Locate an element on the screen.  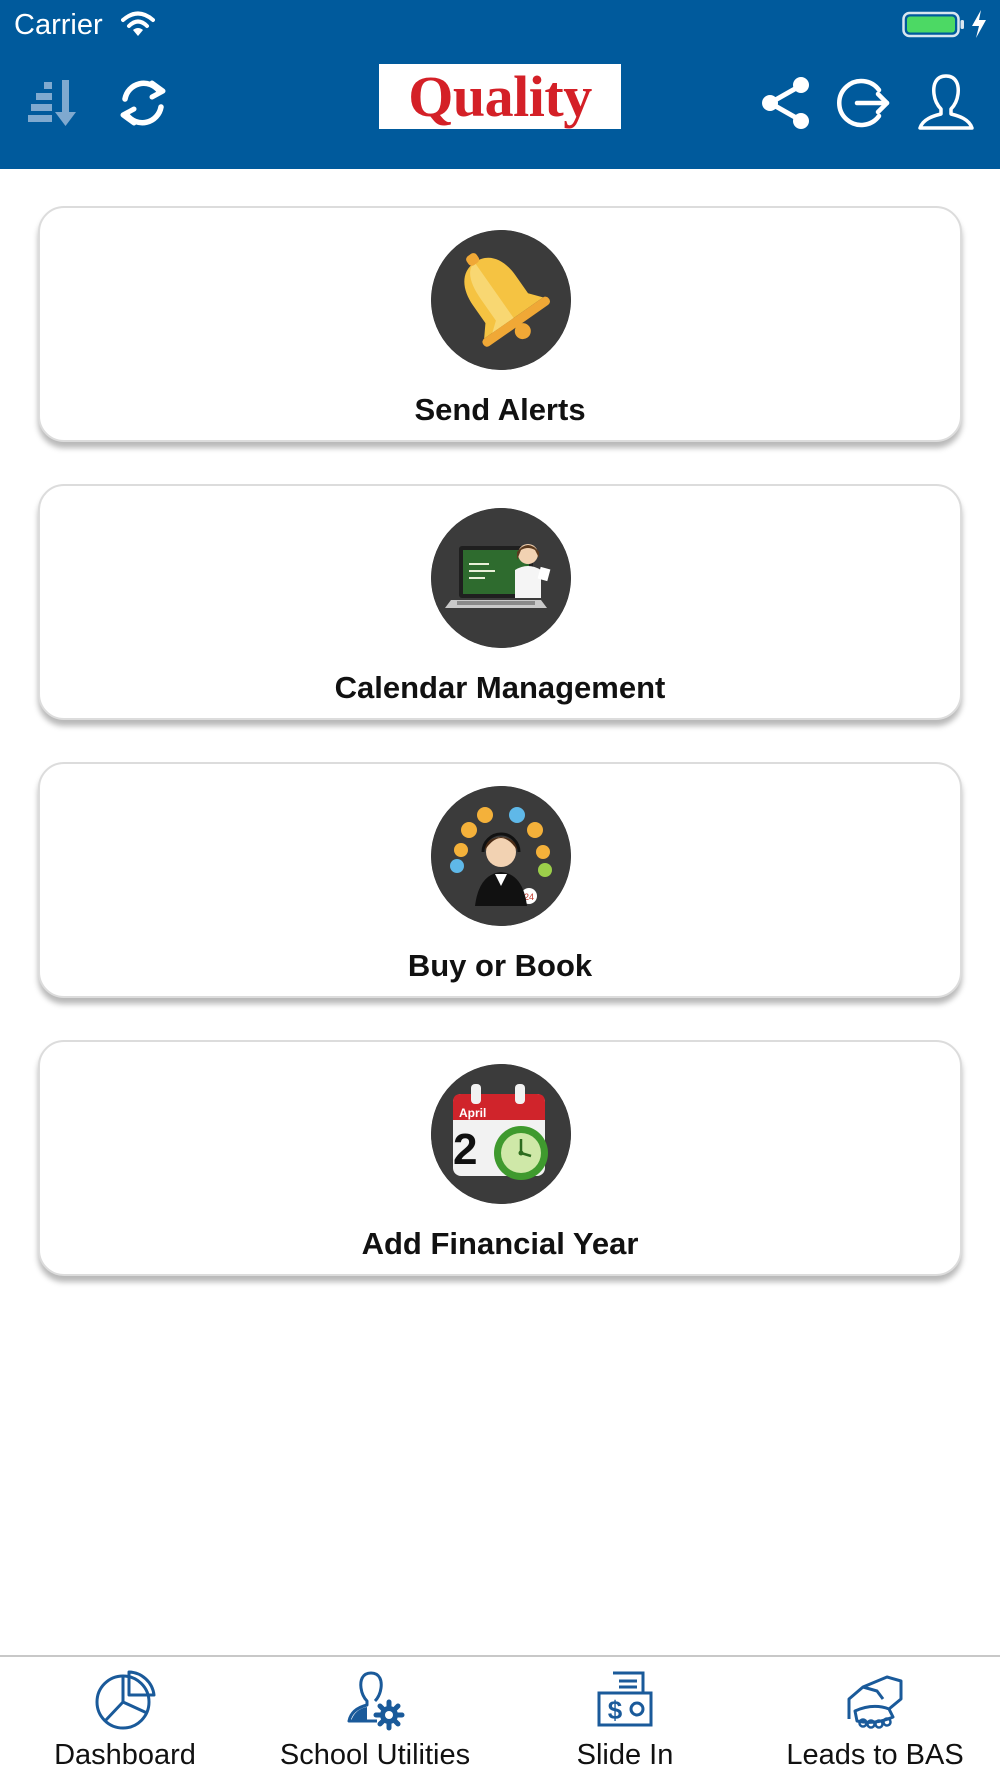
customer-support-icon: 24 is located at coordinates (501, 856).